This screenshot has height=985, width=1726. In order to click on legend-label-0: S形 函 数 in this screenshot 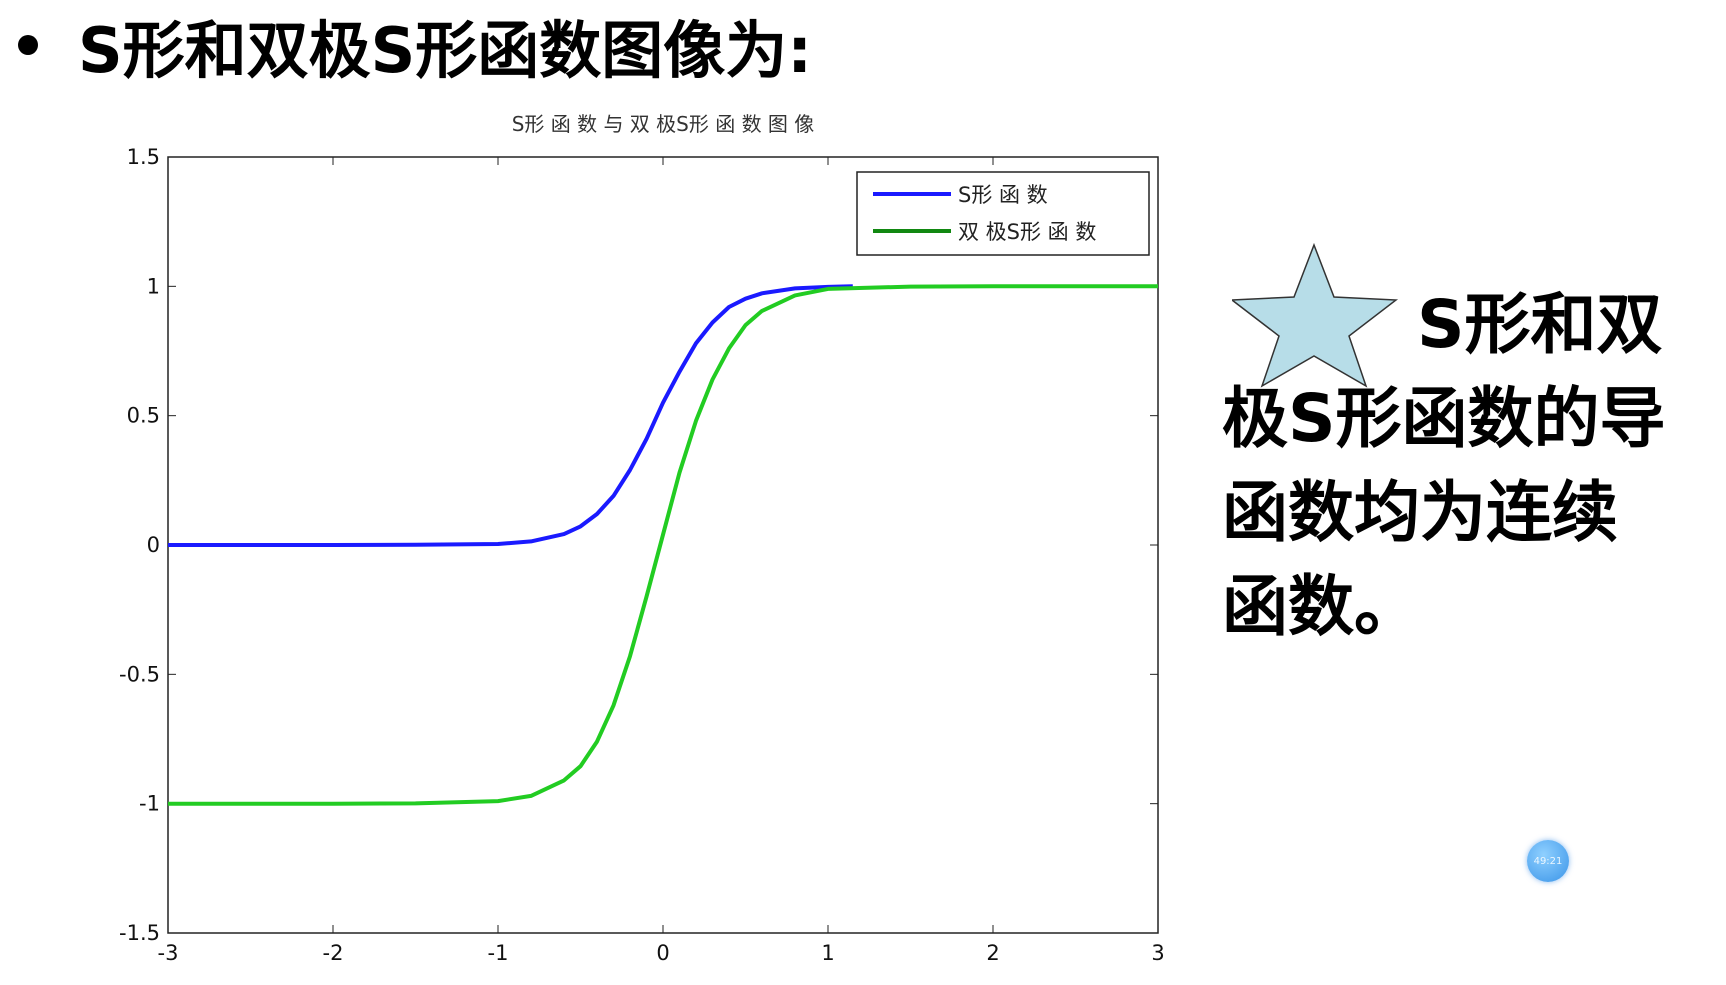, I will do `click(1003, 195)`.